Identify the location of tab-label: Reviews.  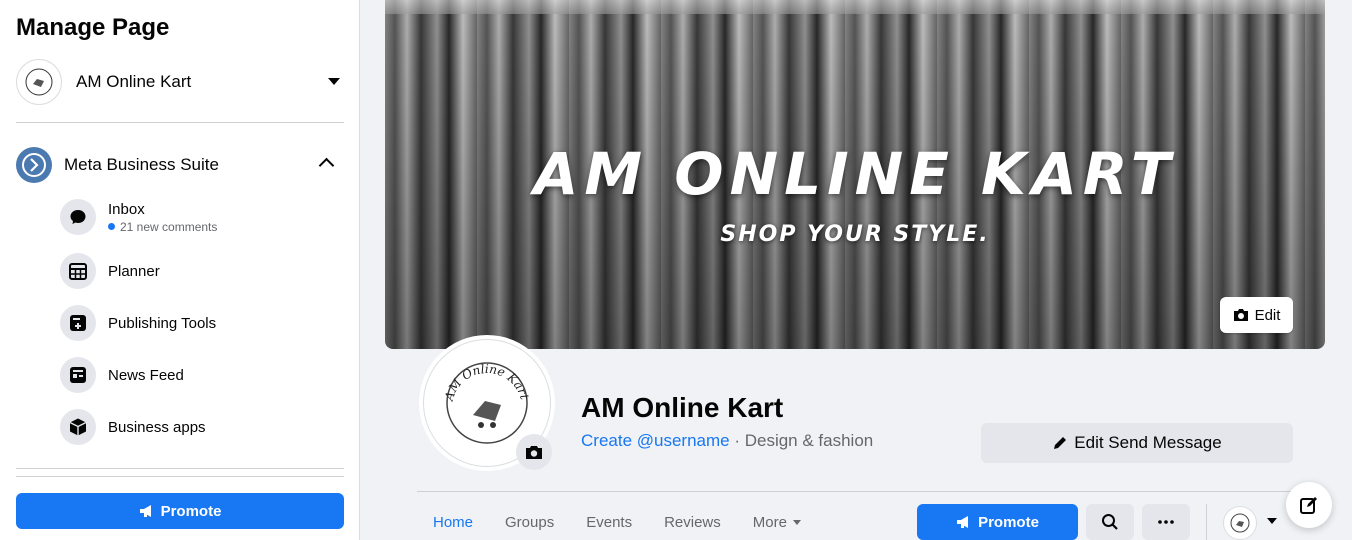
(692, 522).